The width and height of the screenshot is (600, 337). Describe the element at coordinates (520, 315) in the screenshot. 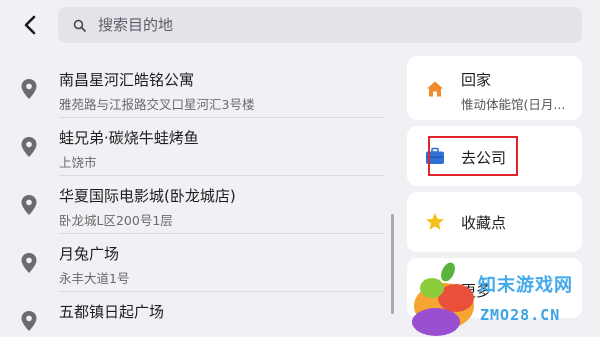

I see `watermark-url: ZMO28.CN` at that location.